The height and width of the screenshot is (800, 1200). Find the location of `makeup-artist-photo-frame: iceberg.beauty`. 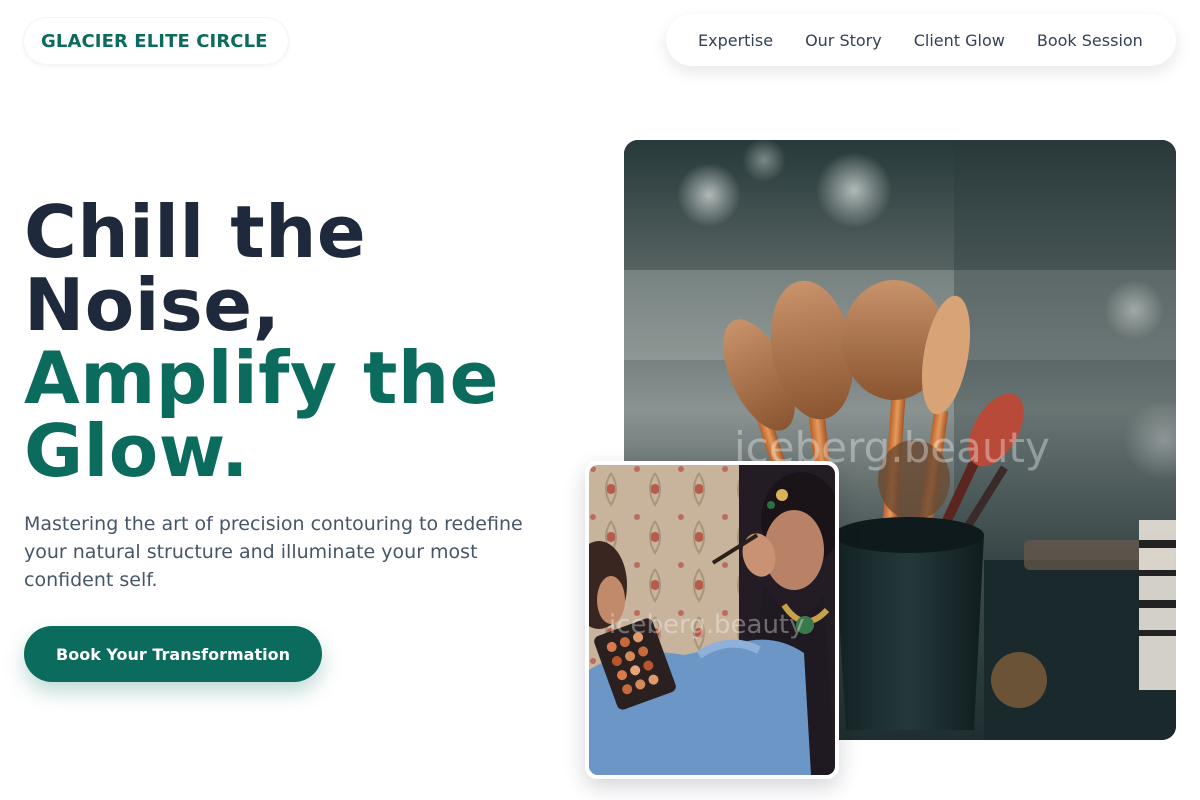

makeup-artist-photo-frame: iceberg.beauty is located at coordinates (712, 620).